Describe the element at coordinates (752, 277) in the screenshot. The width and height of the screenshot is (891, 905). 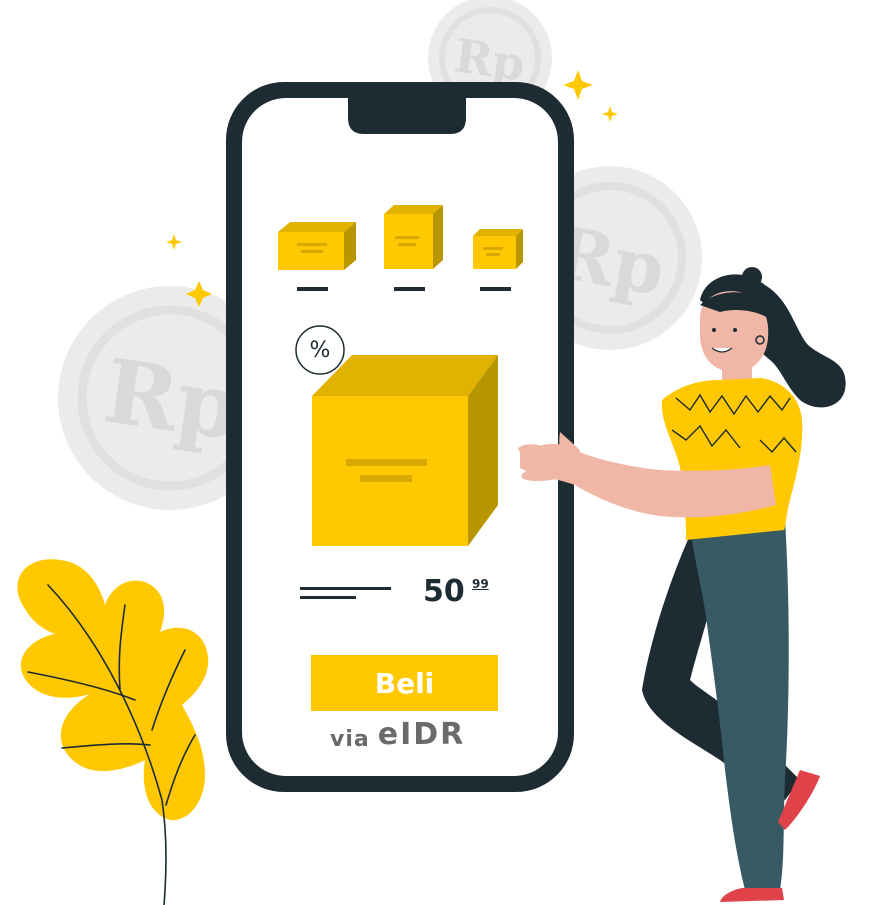
I see `hair-bun` at that location.